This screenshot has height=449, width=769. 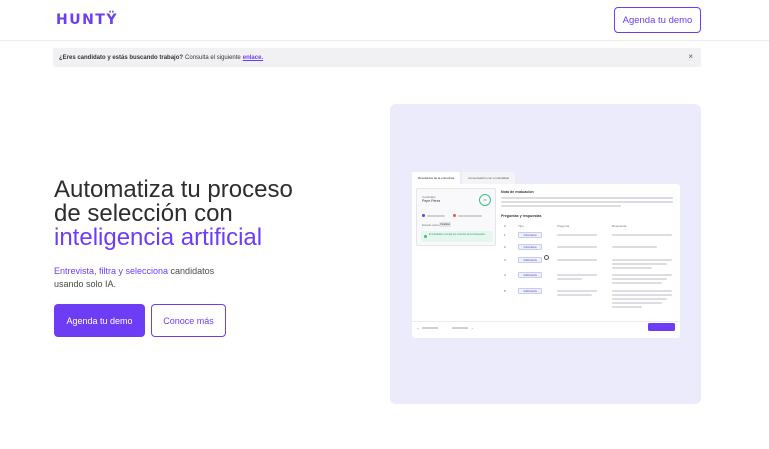 What do you see at coordinates (213, 57) in the screenshot?
I see `notice-text: Consulta el siguiente` at bounding box center [213, 57].